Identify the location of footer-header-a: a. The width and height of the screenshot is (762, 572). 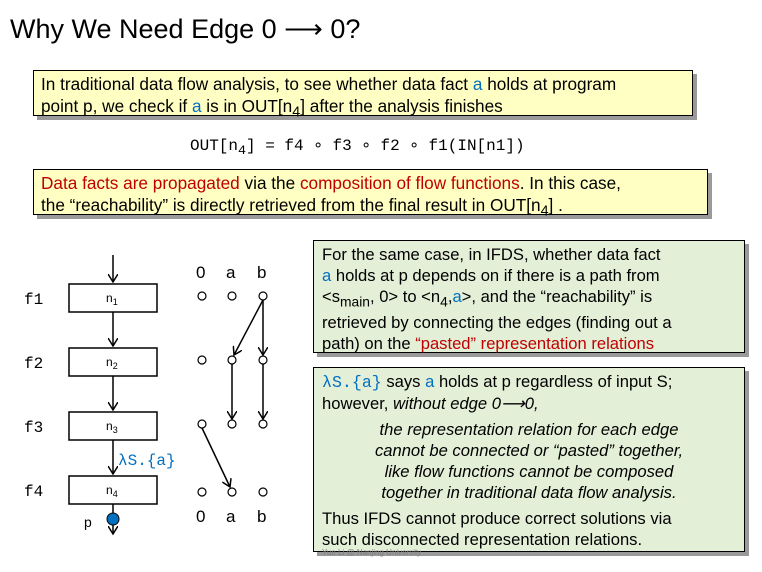
(231, 516).